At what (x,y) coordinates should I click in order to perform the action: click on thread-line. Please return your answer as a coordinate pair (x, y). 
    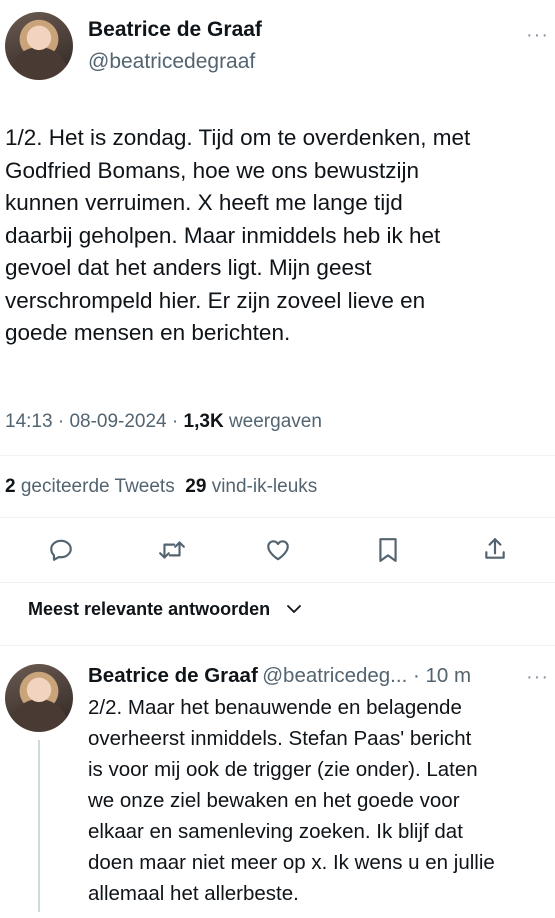
    Looking at the image, I should click on (39, 826).